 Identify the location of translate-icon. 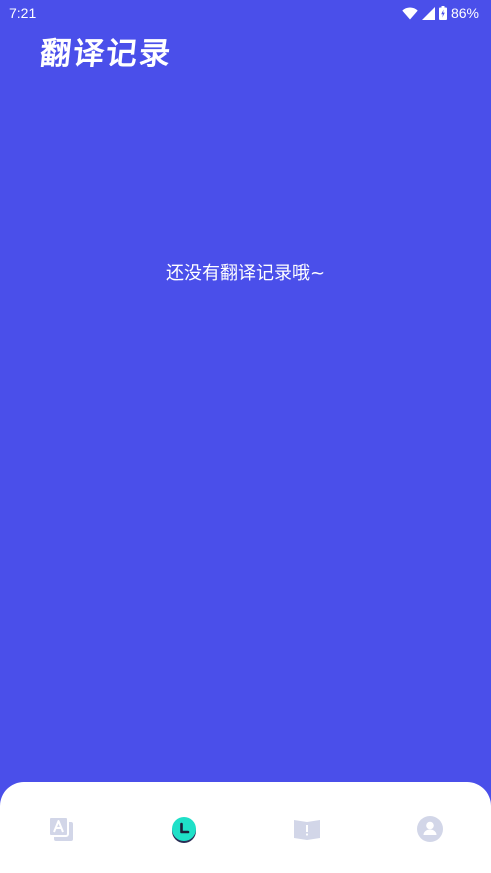
(61, 828).